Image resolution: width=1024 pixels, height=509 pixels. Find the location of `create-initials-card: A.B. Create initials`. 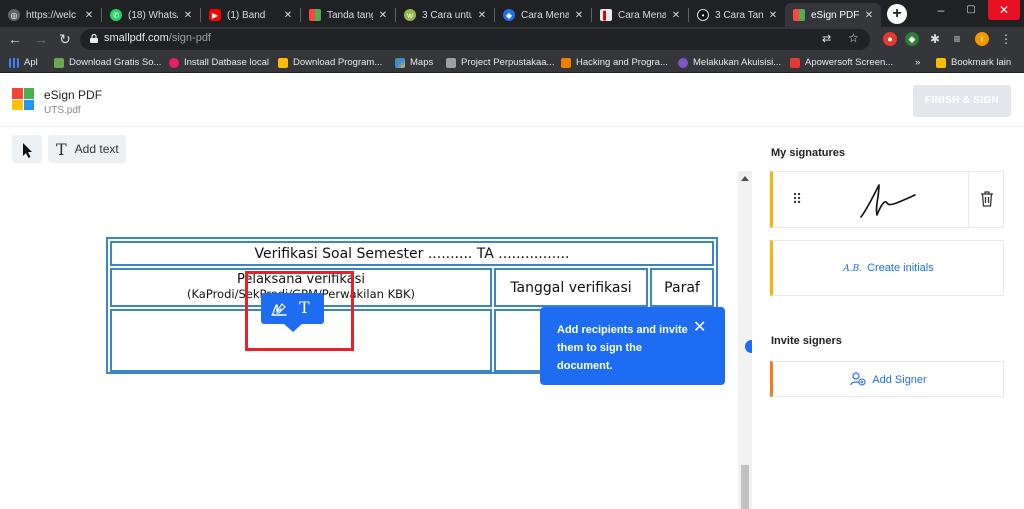

create-initials-card: A.B. Create initials is located at coordinates (887, 268).